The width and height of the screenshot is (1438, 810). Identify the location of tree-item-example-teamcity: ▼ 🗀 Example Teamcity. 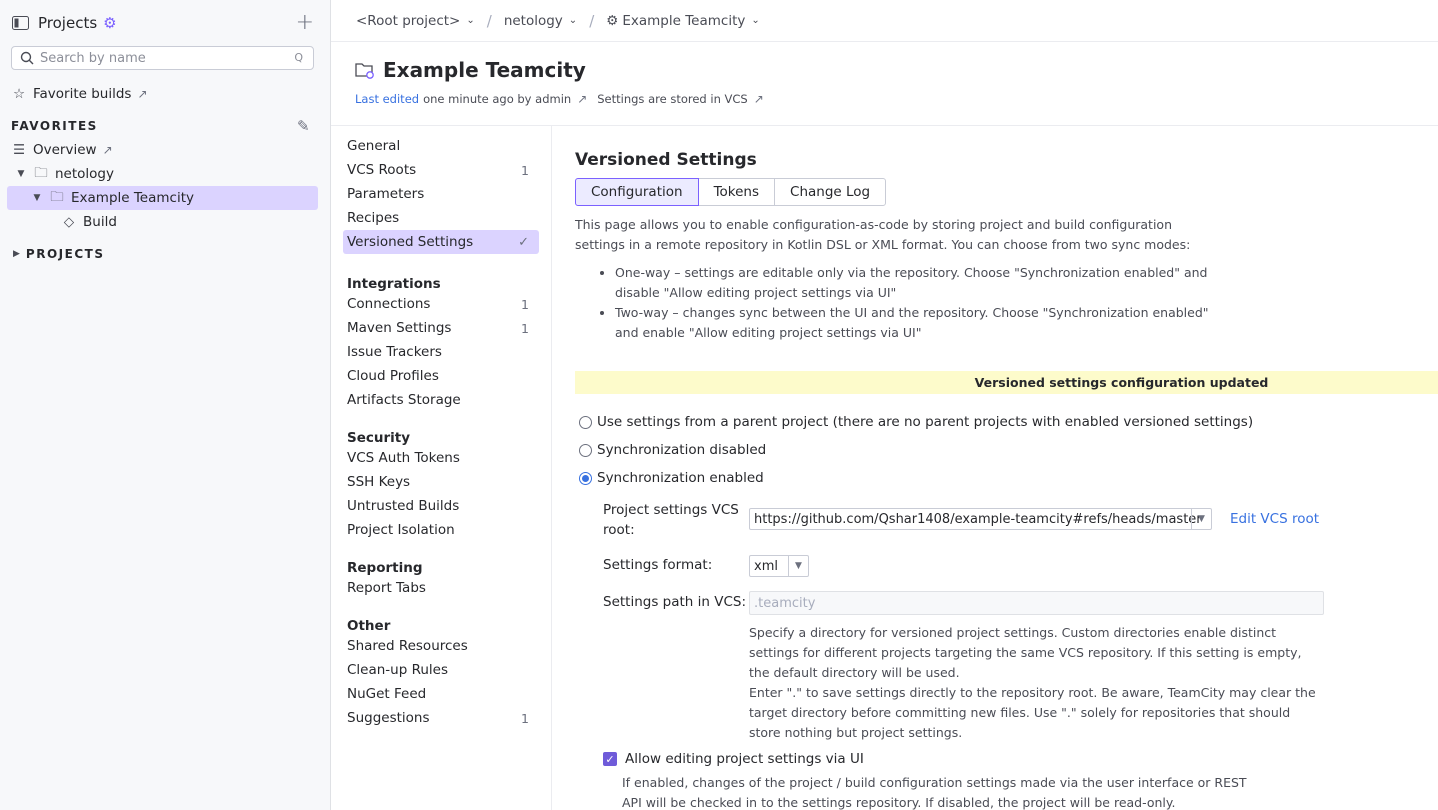
(111, 198).